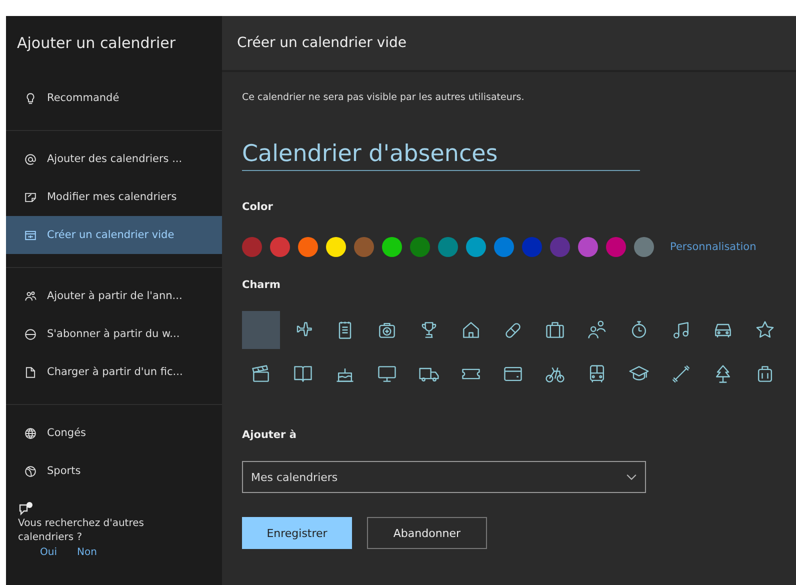 Image resolution: width=796 pixels, height=585 pixels. I want to click on bulb-icon, so click(30, 98).